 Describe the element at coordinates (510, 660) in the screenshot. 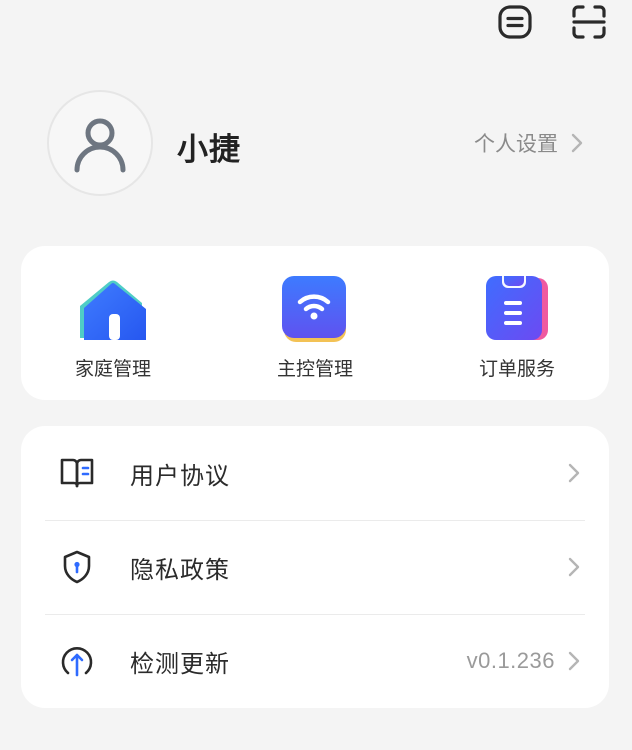

I see `version-value: v0.1.236` at that location.